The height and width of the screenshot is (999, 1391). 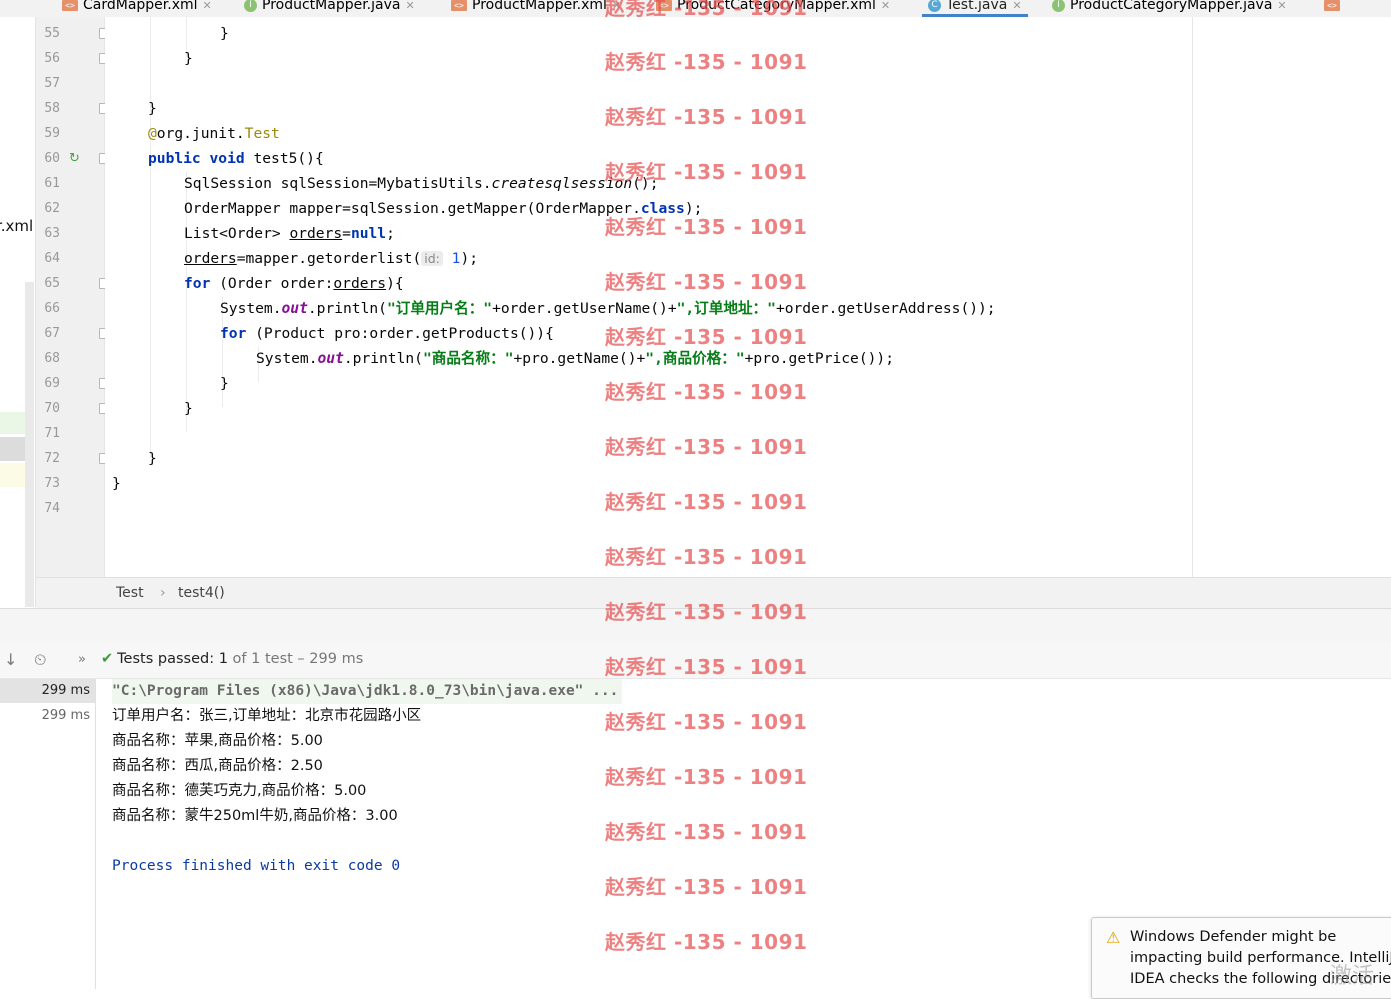 What do you see at coordinates (52, 383) in the screenshot?
I see `line-number: 69` at bounding box center [52, 383].